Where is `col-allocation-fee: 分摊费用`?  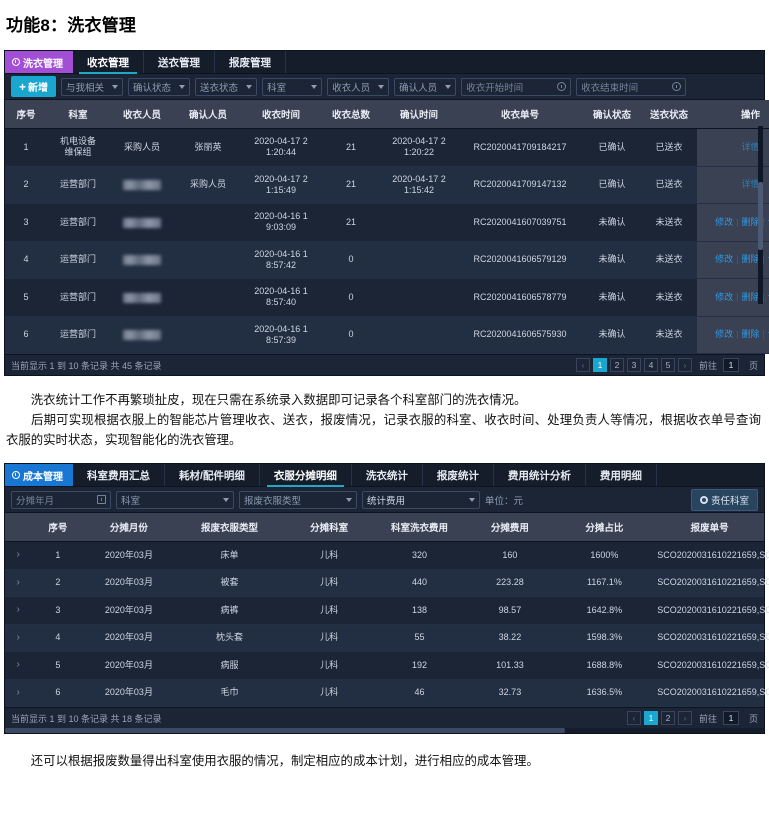
col-allocation-fee: 分摊费用 is located at coordinates (510, 528).